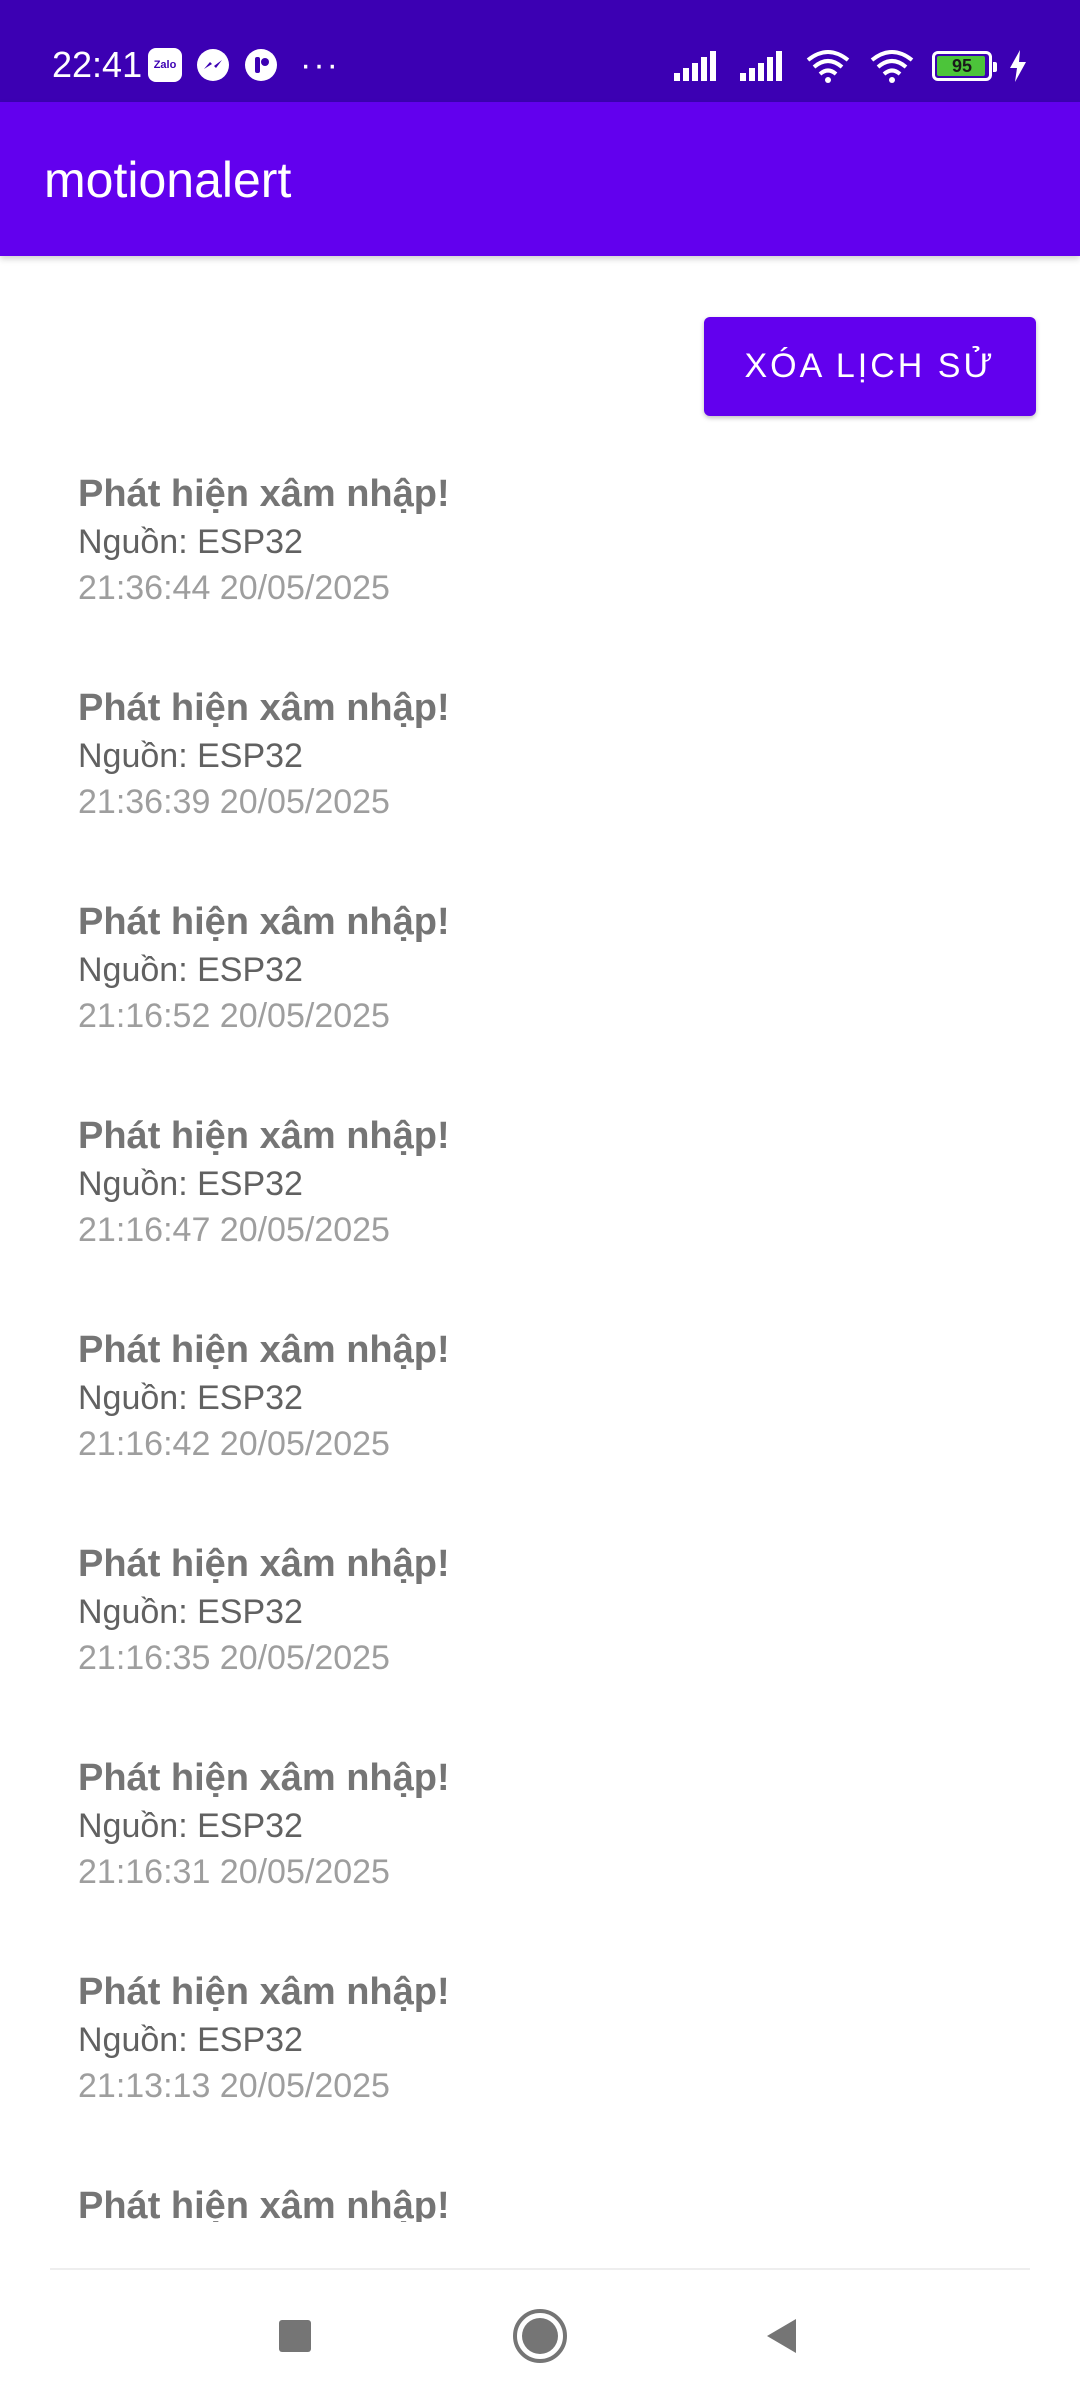 Image resolution: width=1080 pixels, height=2400 pixels. I want to click on alert-timestamp: 21:13:13 20/05/2025, so click(234, 2086).